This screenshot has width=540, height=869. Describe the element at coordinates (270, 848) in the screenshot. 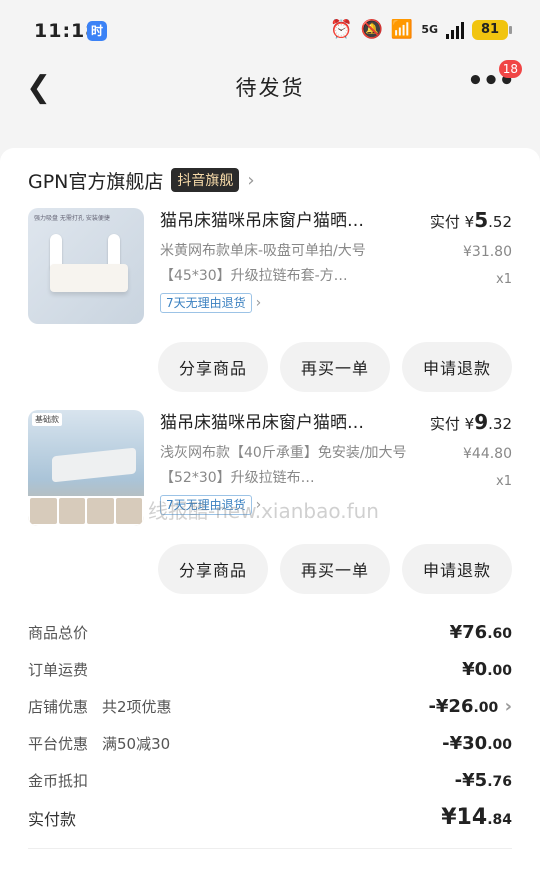

I see `divider` at that location.